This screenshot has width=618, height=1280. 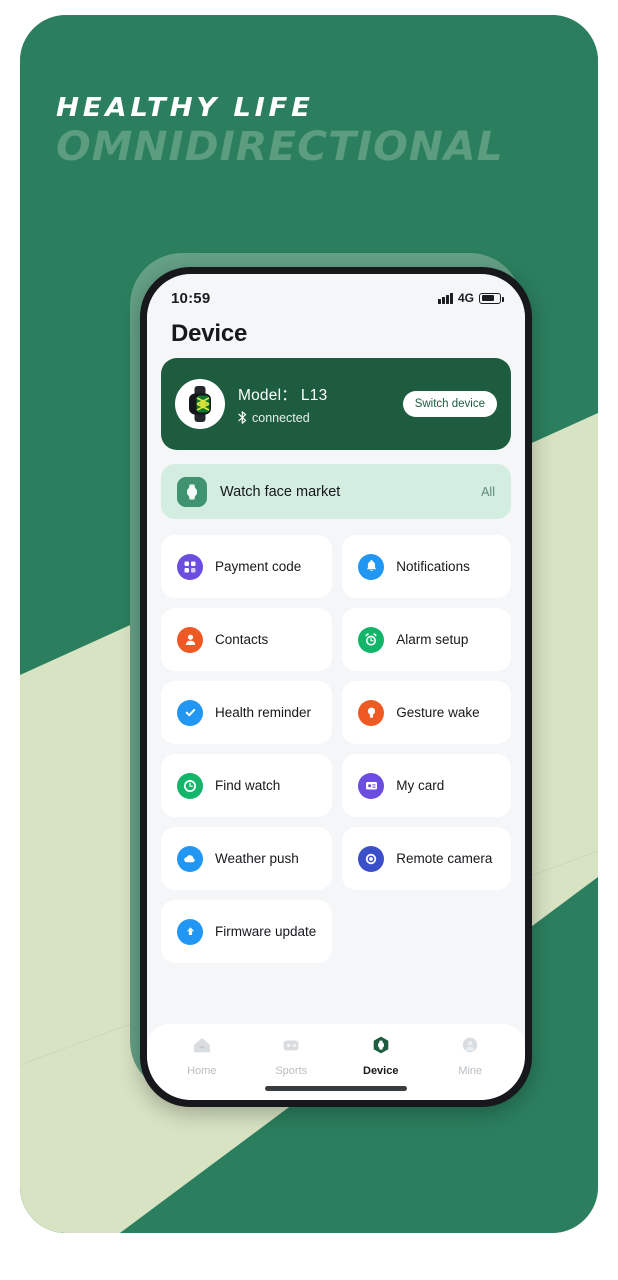 I want to click on tile-contacts: Contacts, so click(x=247, y=639).